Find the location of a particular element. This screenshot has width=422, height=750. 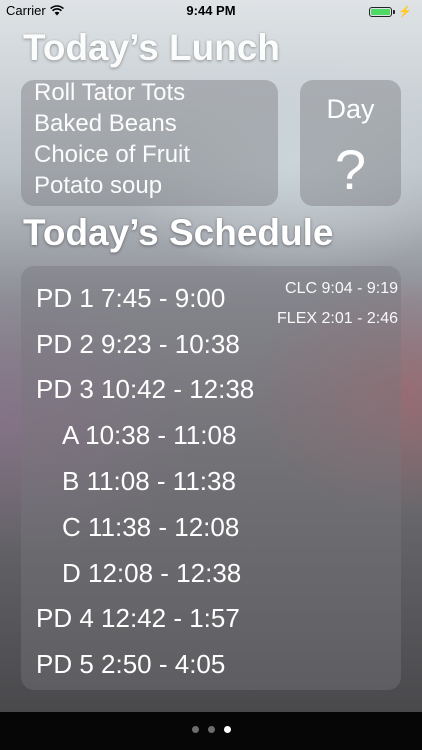

schedule-lunch-a: A 10:38 - 11:08 is located at coordinates (149, 435).